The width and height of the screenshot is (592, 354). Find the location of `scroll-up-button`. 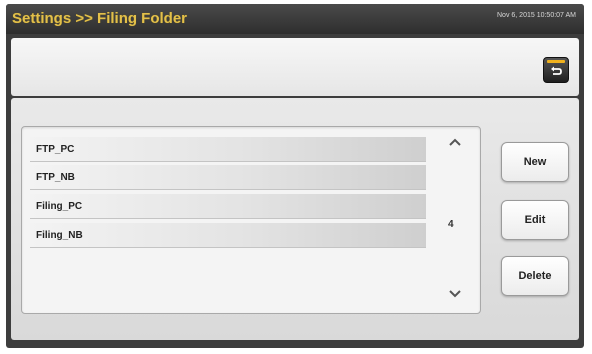

scroll-up-button is located at coordinates (455, 142).